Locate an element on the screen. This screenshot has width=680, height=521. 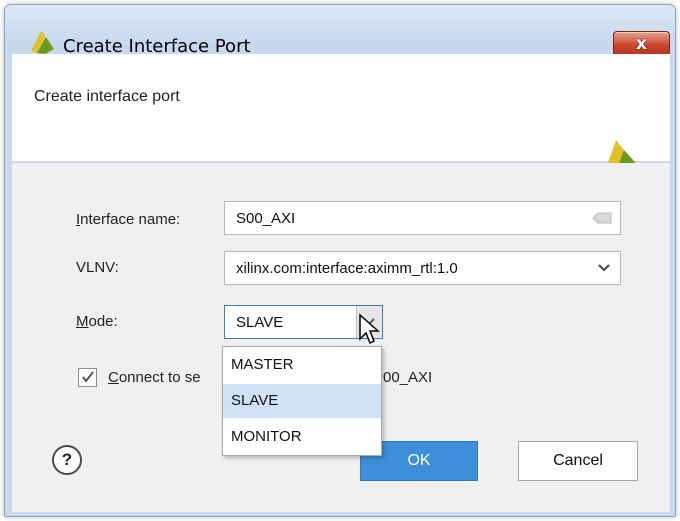
mode-option-slave: SLAVE is located at coordinates (302, 401).